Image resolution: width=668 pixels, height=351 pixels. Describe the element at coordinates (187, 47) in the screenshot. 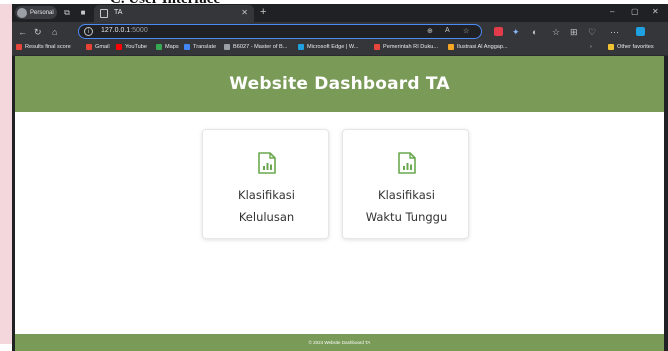

I see `translate-icon` at that location.